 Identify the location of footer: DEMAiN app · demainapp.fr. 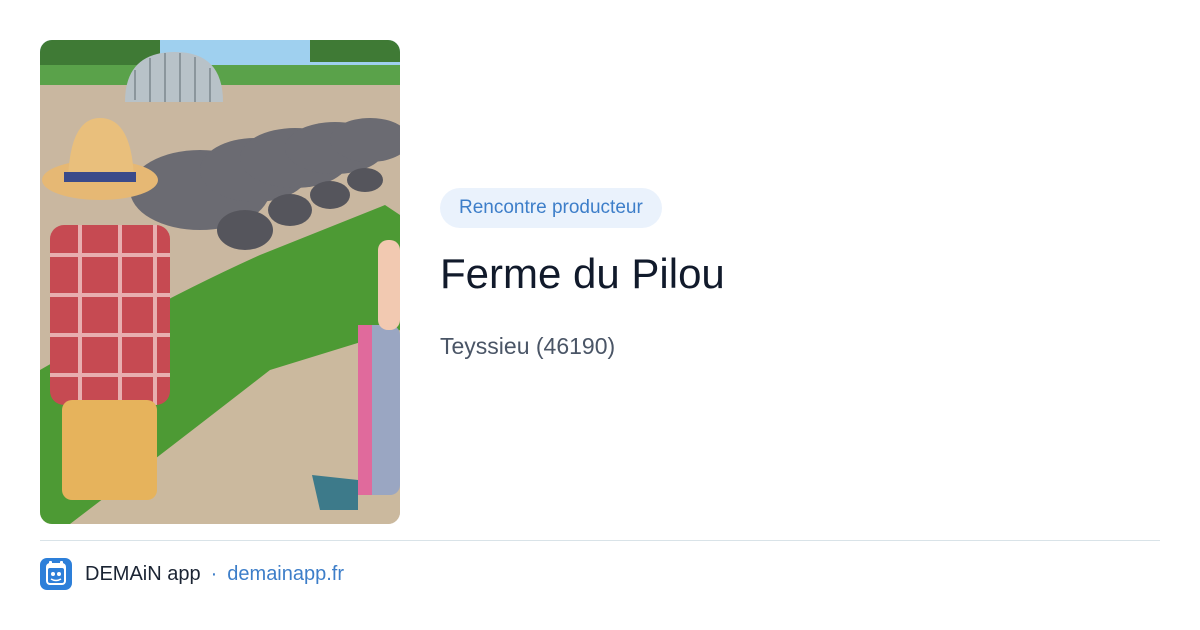
(192, 574).